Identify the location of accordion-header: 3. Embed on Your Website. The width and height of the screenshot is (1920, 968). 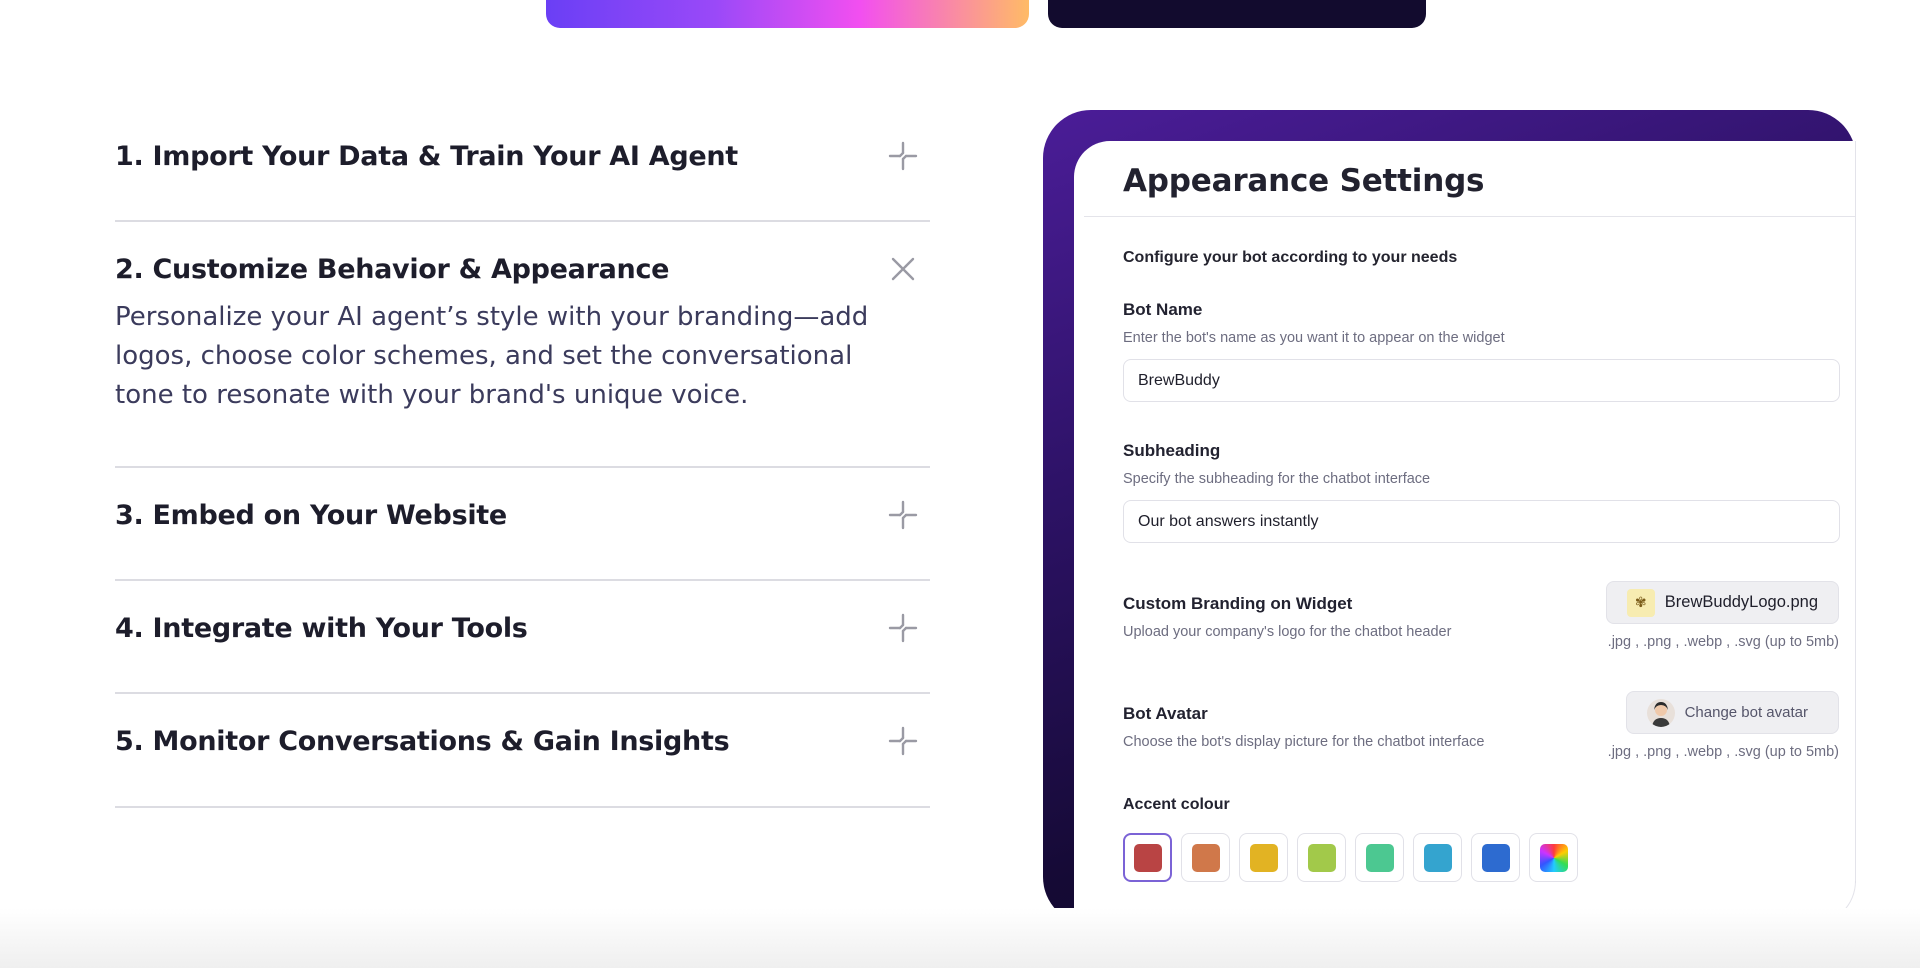
(522, 500).